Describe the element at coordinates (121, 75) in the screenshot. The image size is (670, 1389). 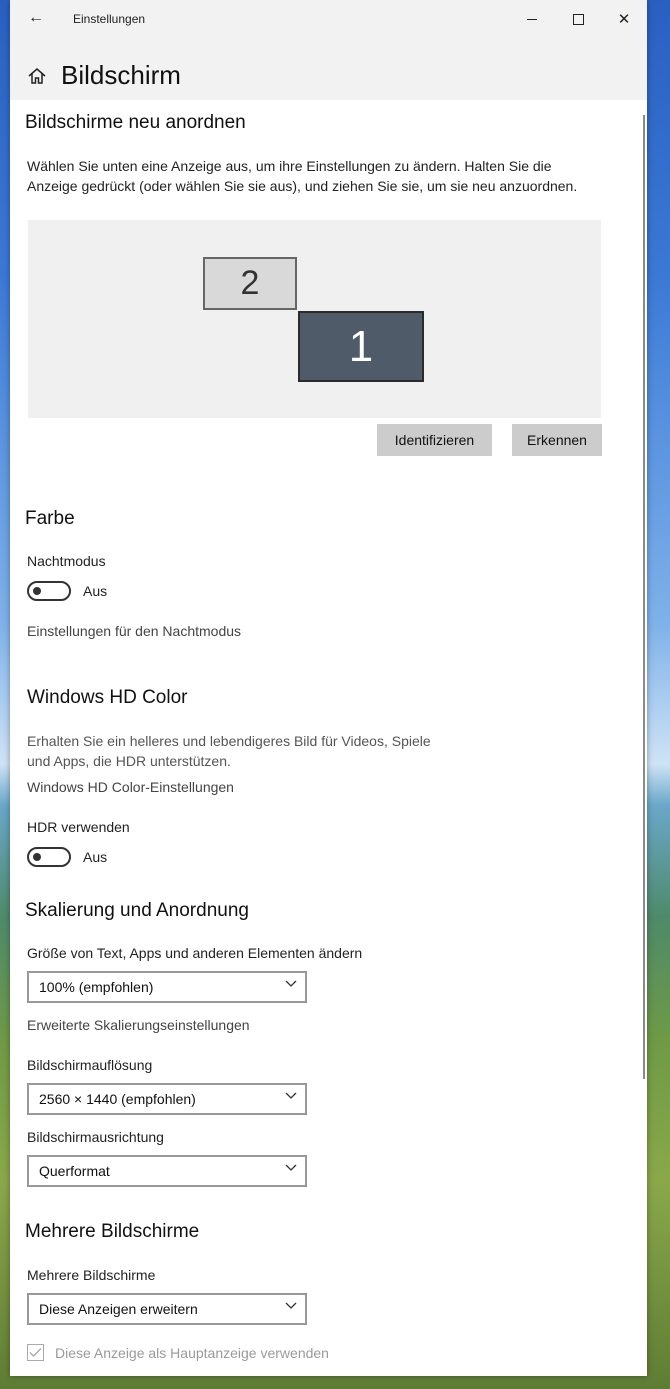
I see `page-title: Bildschirm` at that location.